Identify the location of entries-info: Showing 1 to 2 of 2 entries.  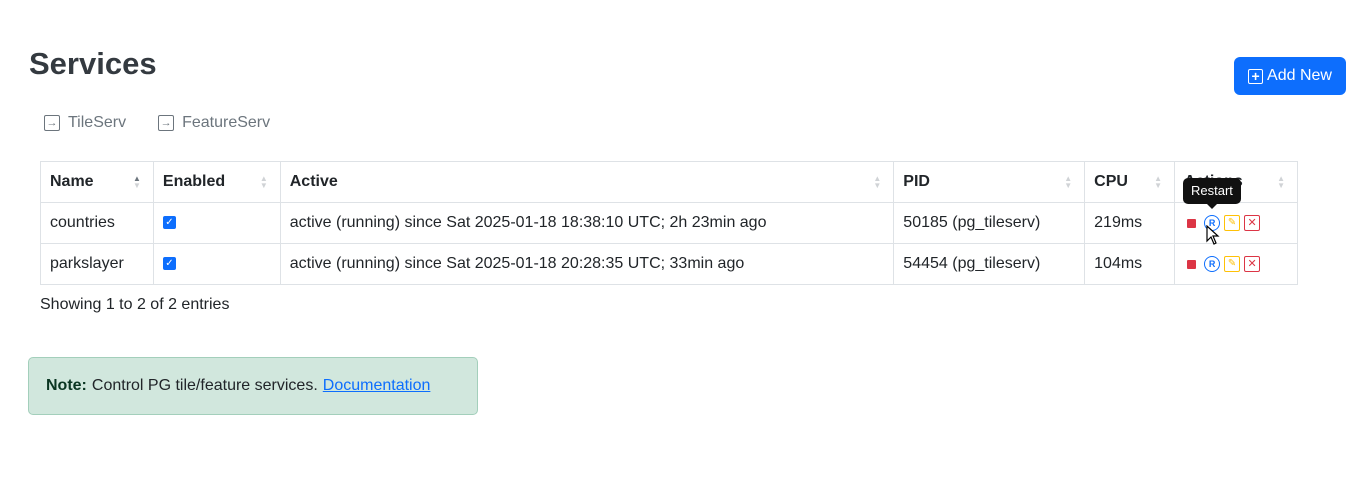
(135, 304).